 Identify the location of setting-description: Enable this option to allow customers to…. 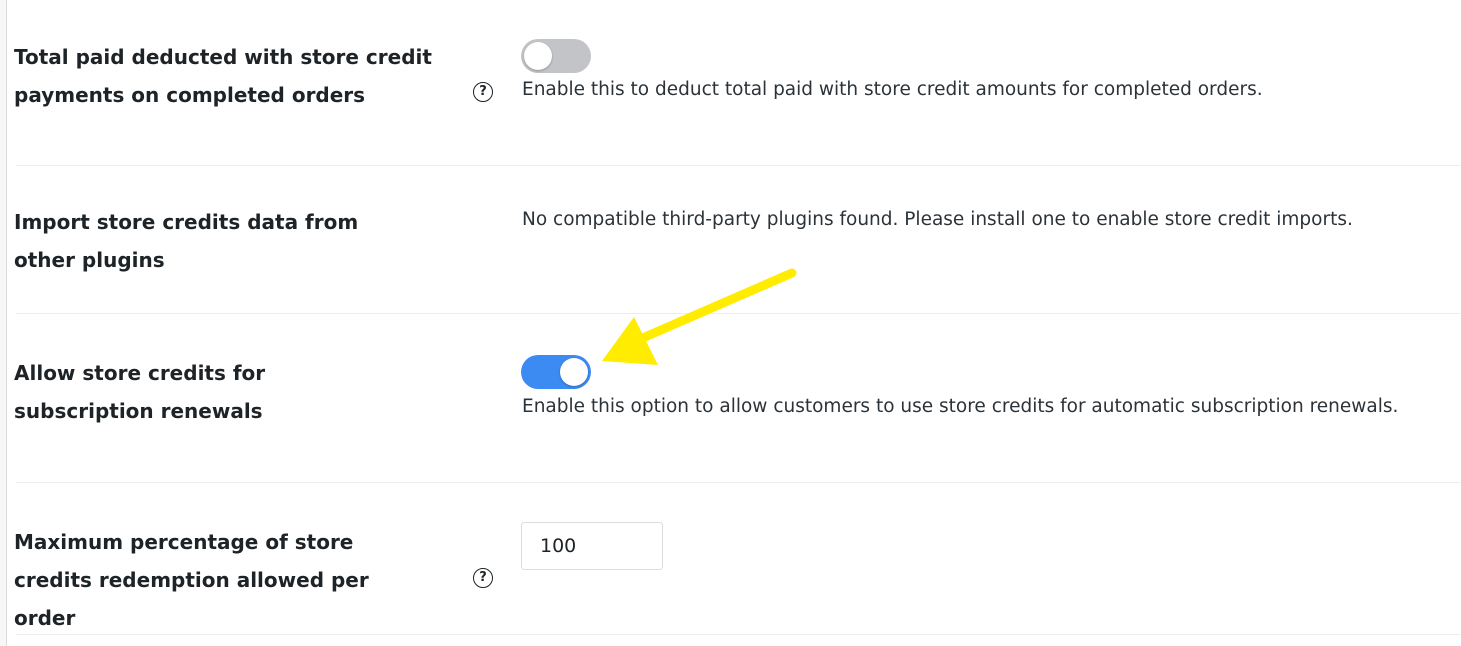
(960, 406).